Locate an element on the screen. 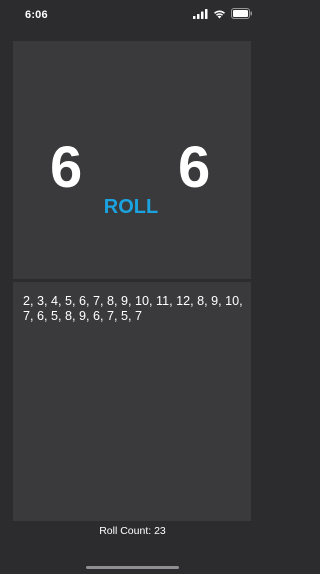 The width and height of the screenshot is (320, 574). home-indicator is located at coordinates (132, 567).